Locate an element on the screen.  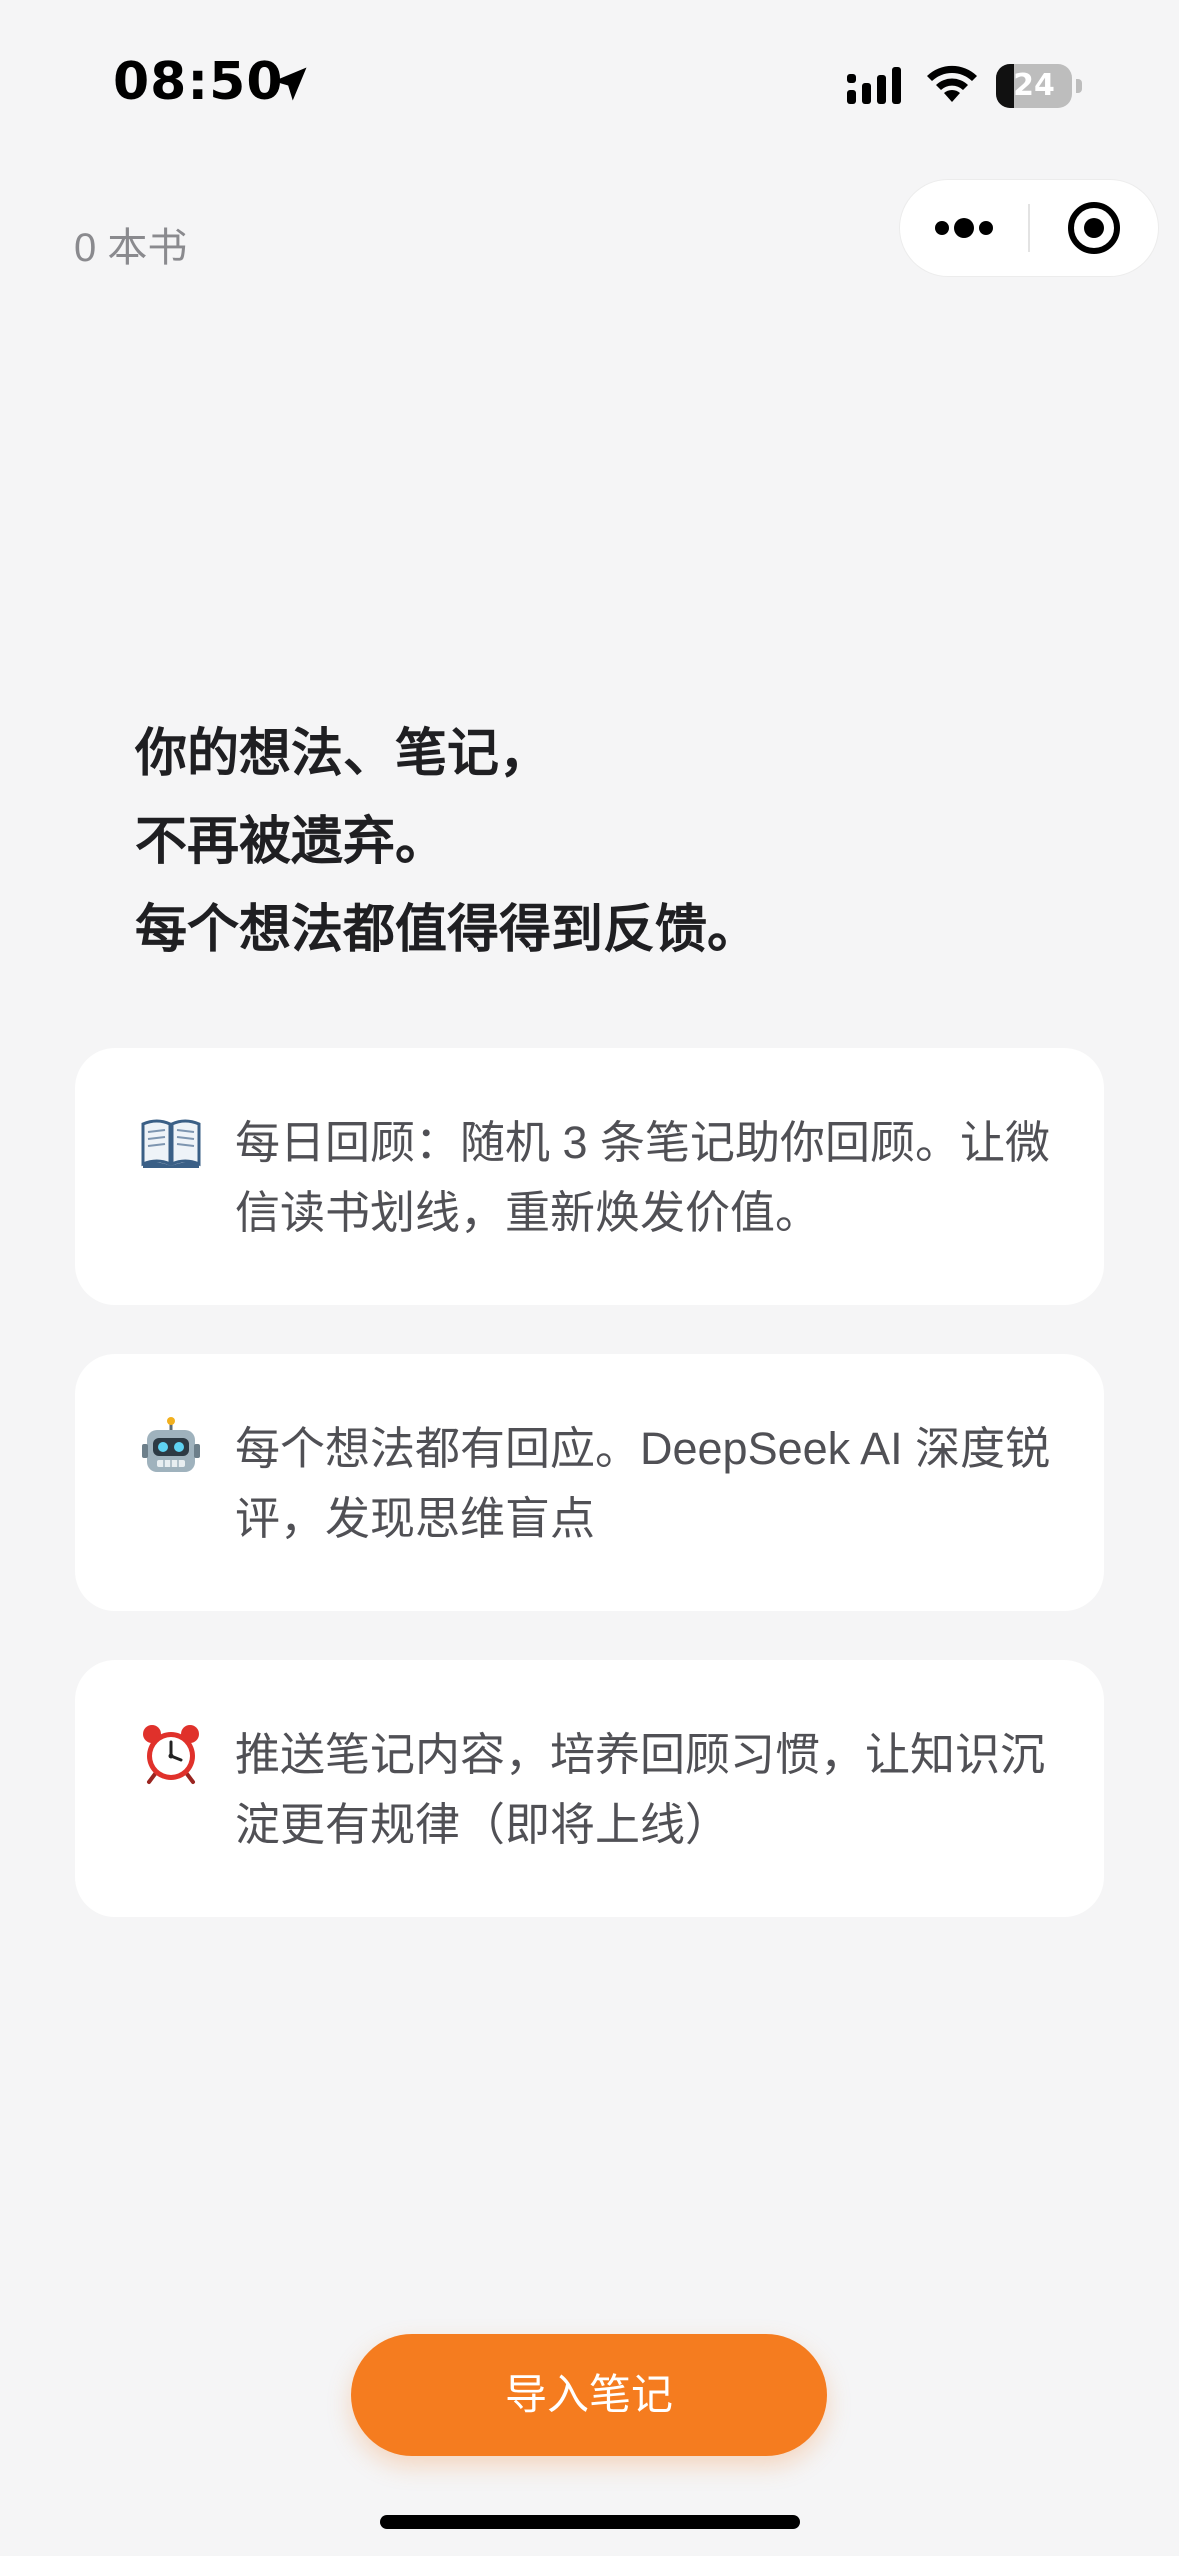
location-arrow-icon is located at coordinates (290, 84).